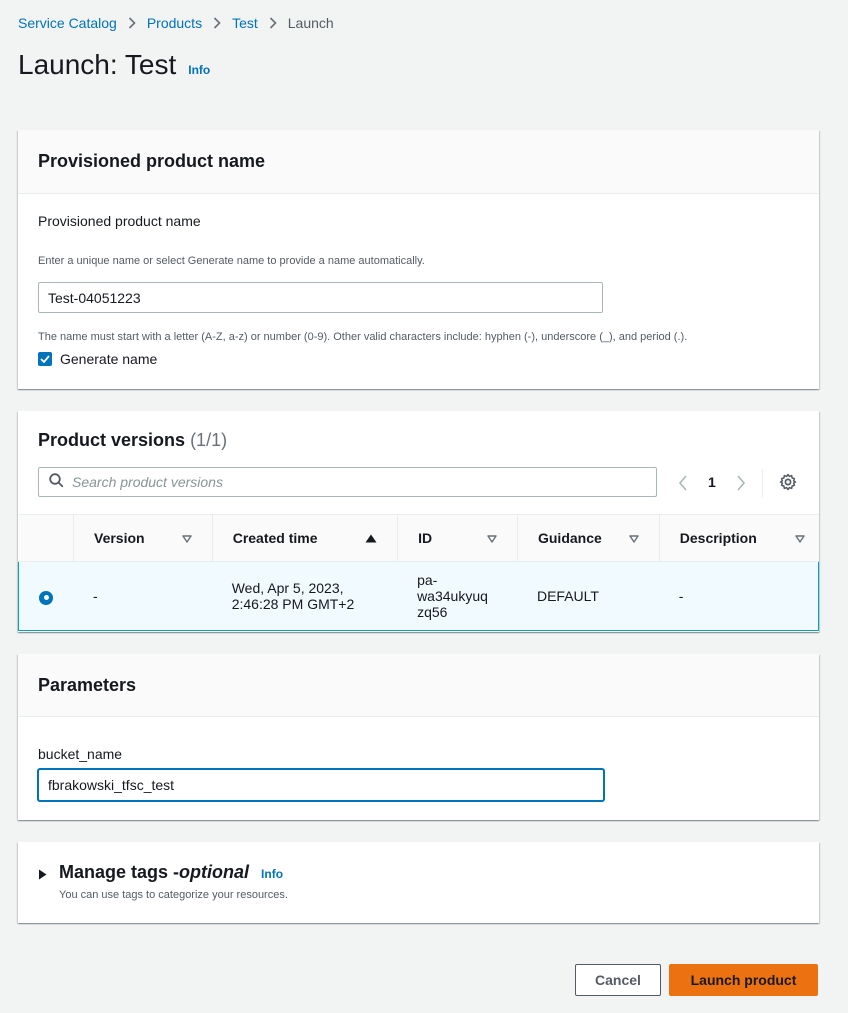  I want to click on versions-count: (1/1), so click(209, 440).